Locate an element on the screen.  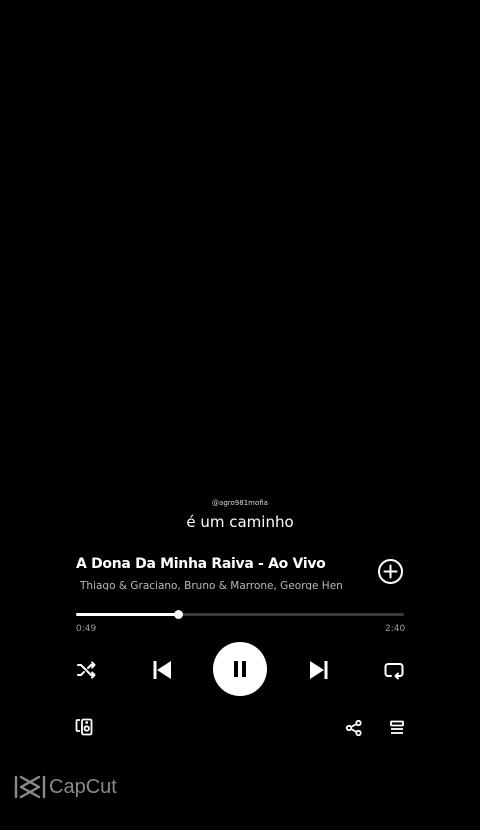
add-circle-icon is located at coordinates (390, 571).